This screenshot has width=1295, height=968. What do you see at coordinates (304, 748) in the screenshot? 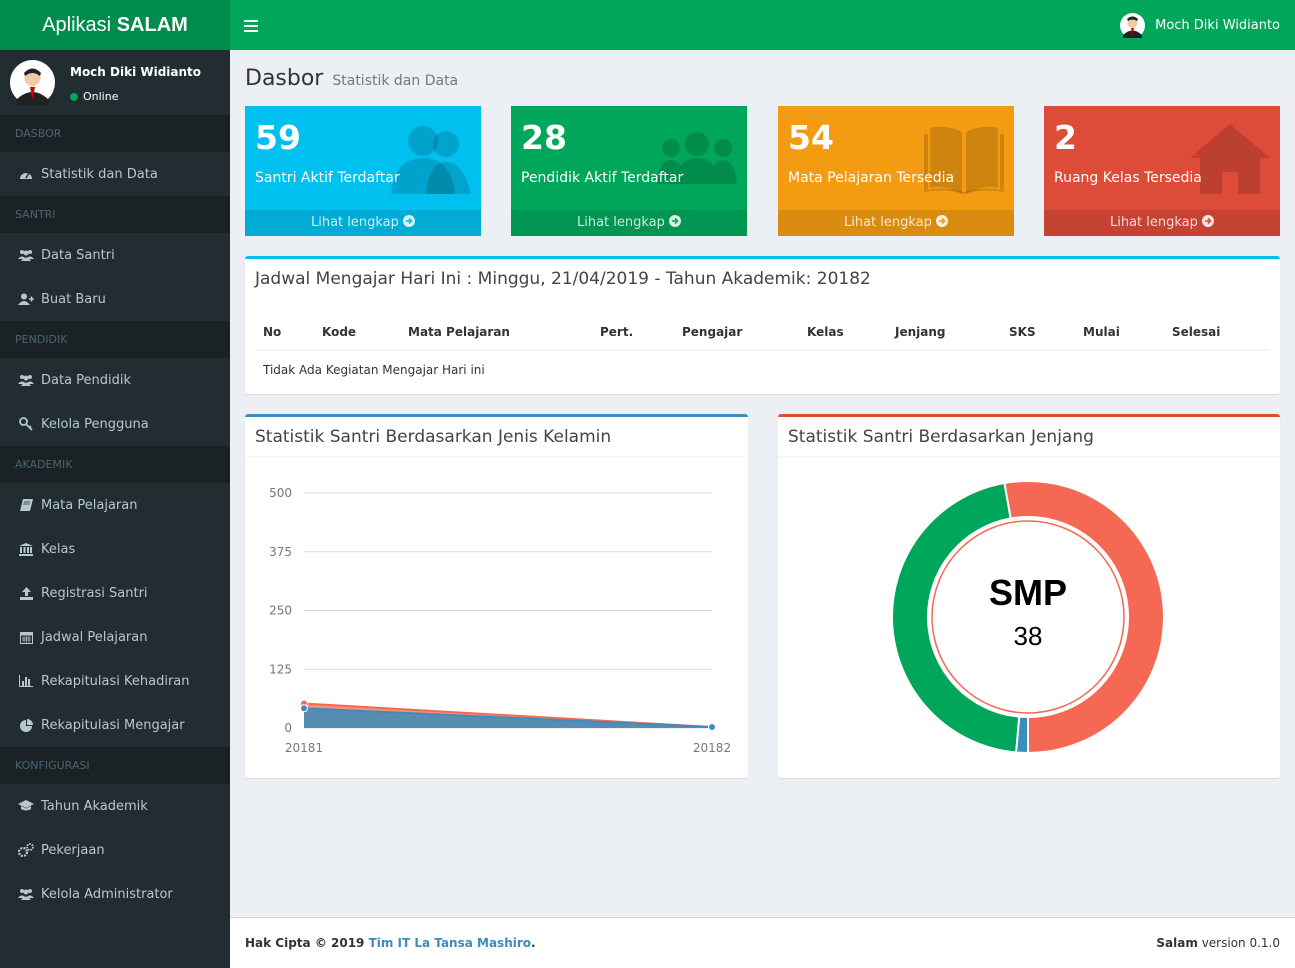
I see `x-tick-label: 20181` at bounding box center [304, 748].